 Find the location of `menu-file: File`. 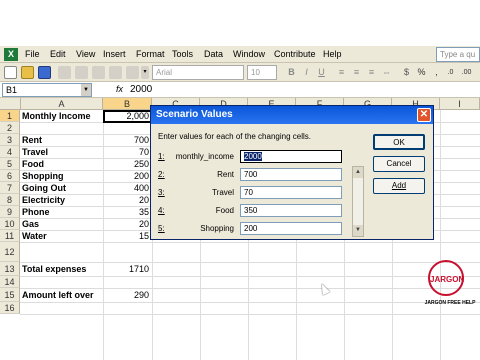

menu-file: File is located at coordinates (32, 54).